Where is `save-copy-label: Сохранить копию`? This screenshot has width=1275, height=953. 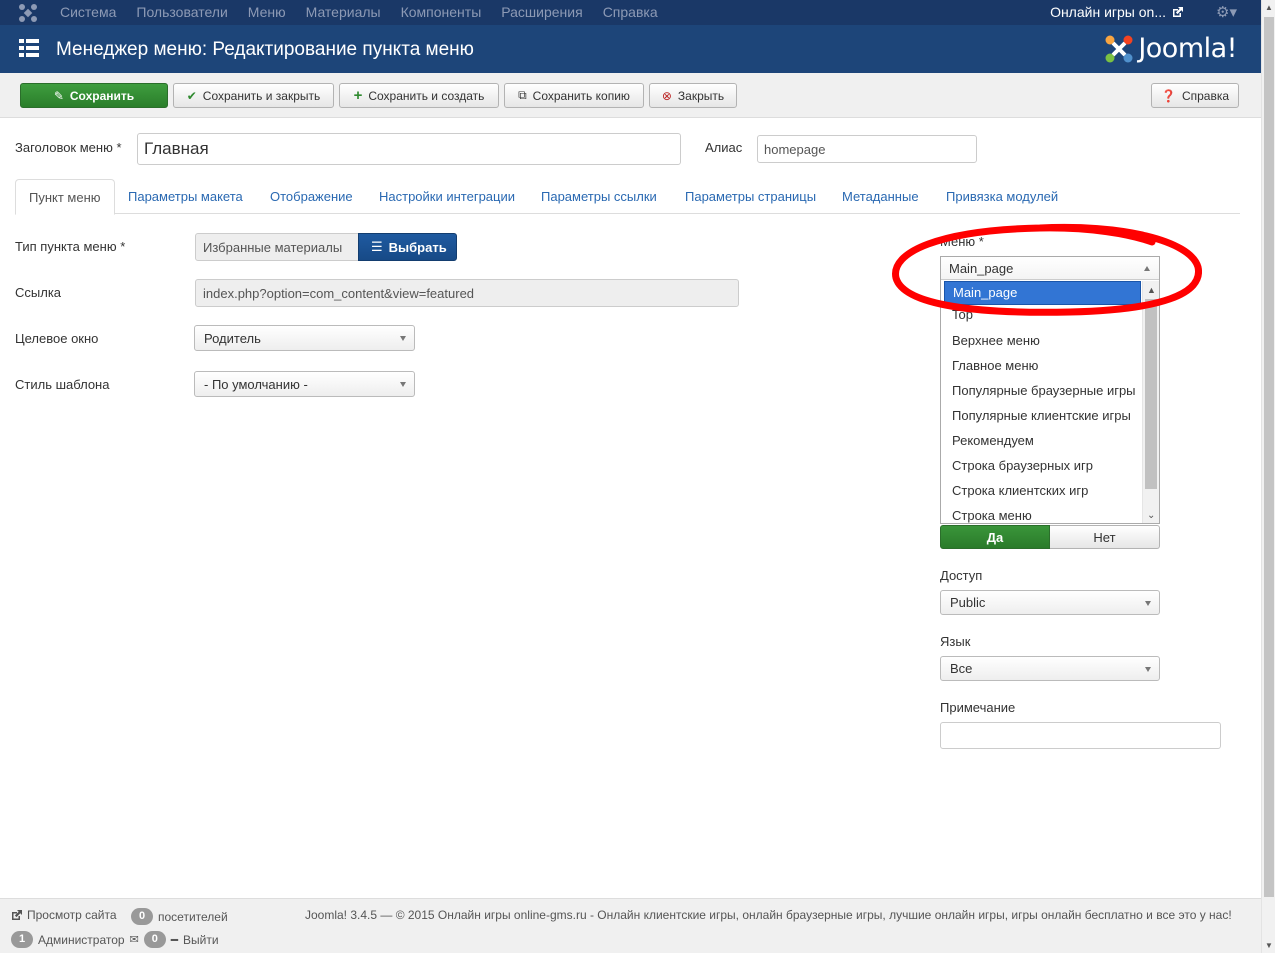 save-copy-label: Сохранить копию is located at coordinates (581, 95).